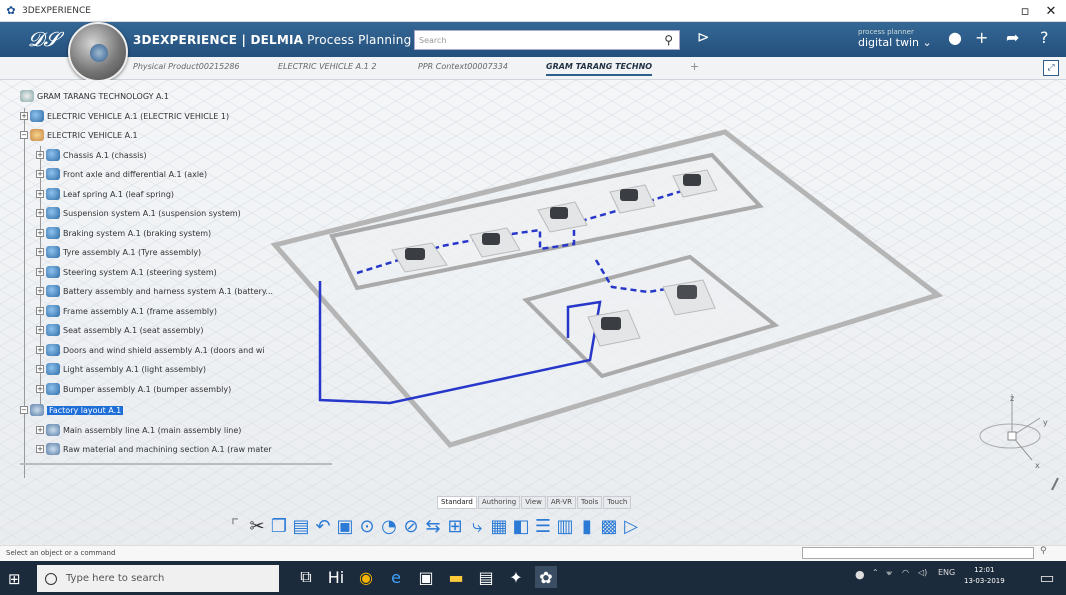  Describe the element at coordinates (121, 174) in the screenshot. I see `tree-node-4: + Front axle and differential A.1 (axle)` at that location.